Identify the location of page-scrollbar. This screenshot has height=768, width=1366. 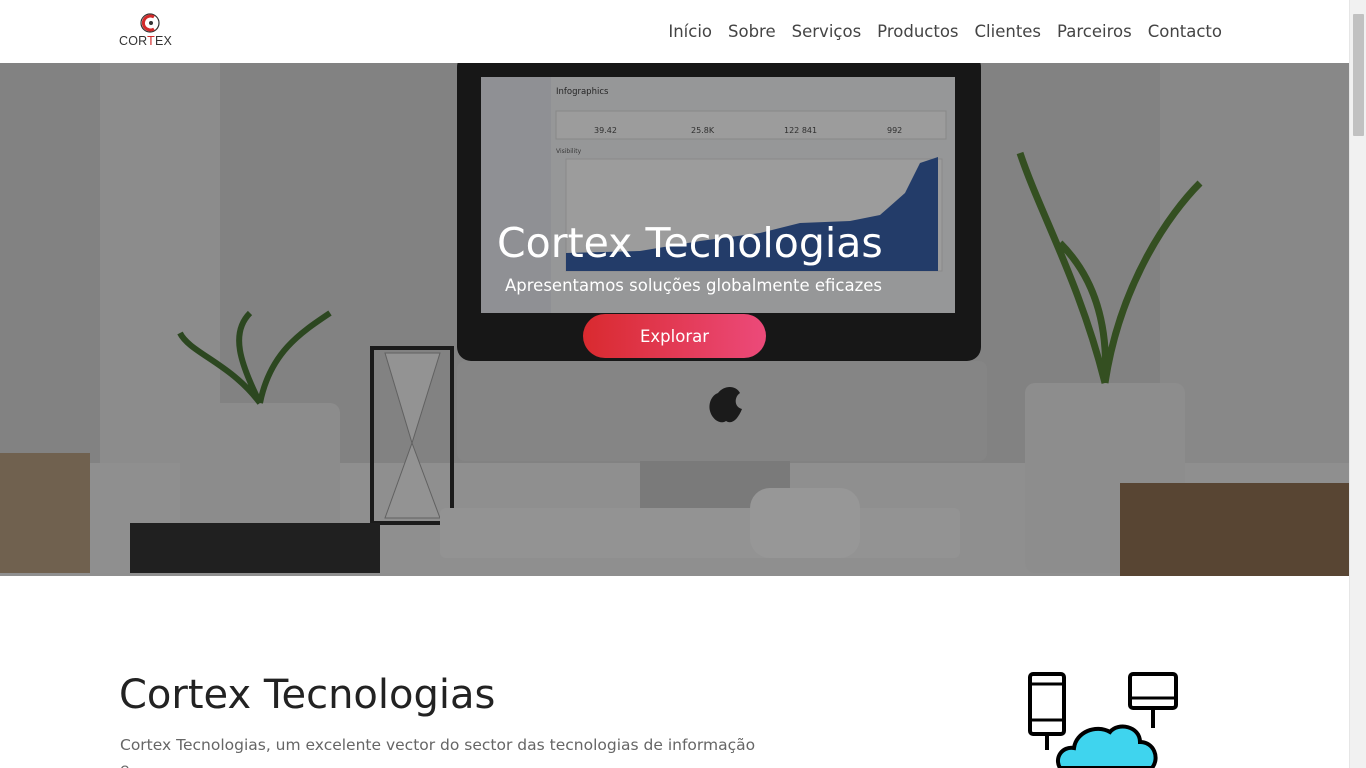
(1357, 384).